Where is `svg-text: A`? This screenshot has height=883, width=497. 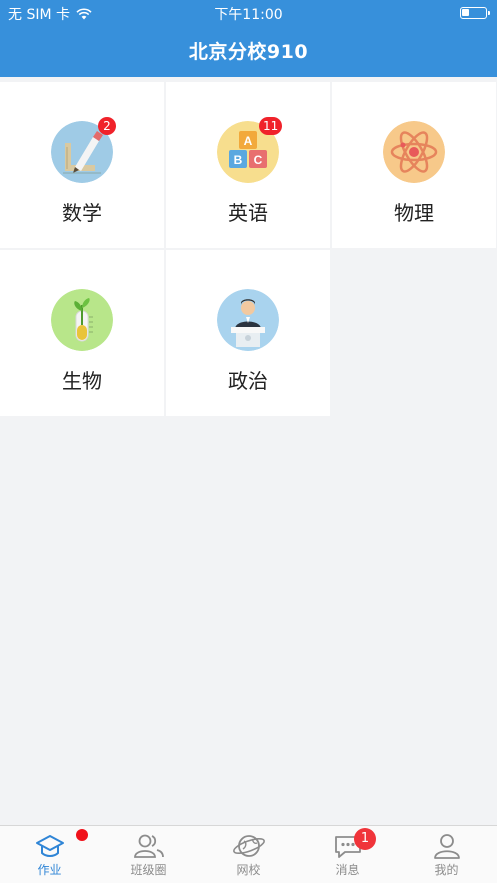 svg-text: A is located at coordinates (248, 141).